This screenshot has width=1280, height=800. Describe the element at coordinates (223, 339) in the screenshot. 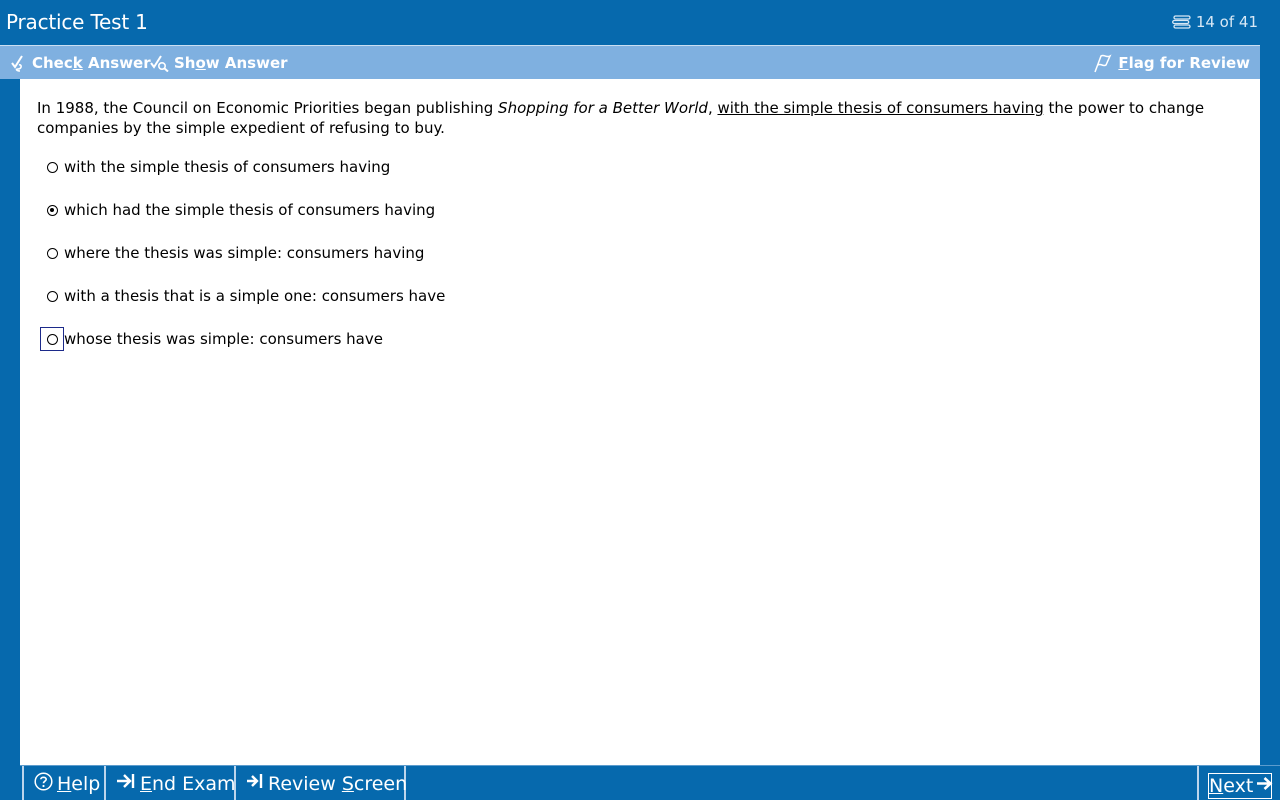

I see `option-label: whose thesis was simple: consumers have` at that location.